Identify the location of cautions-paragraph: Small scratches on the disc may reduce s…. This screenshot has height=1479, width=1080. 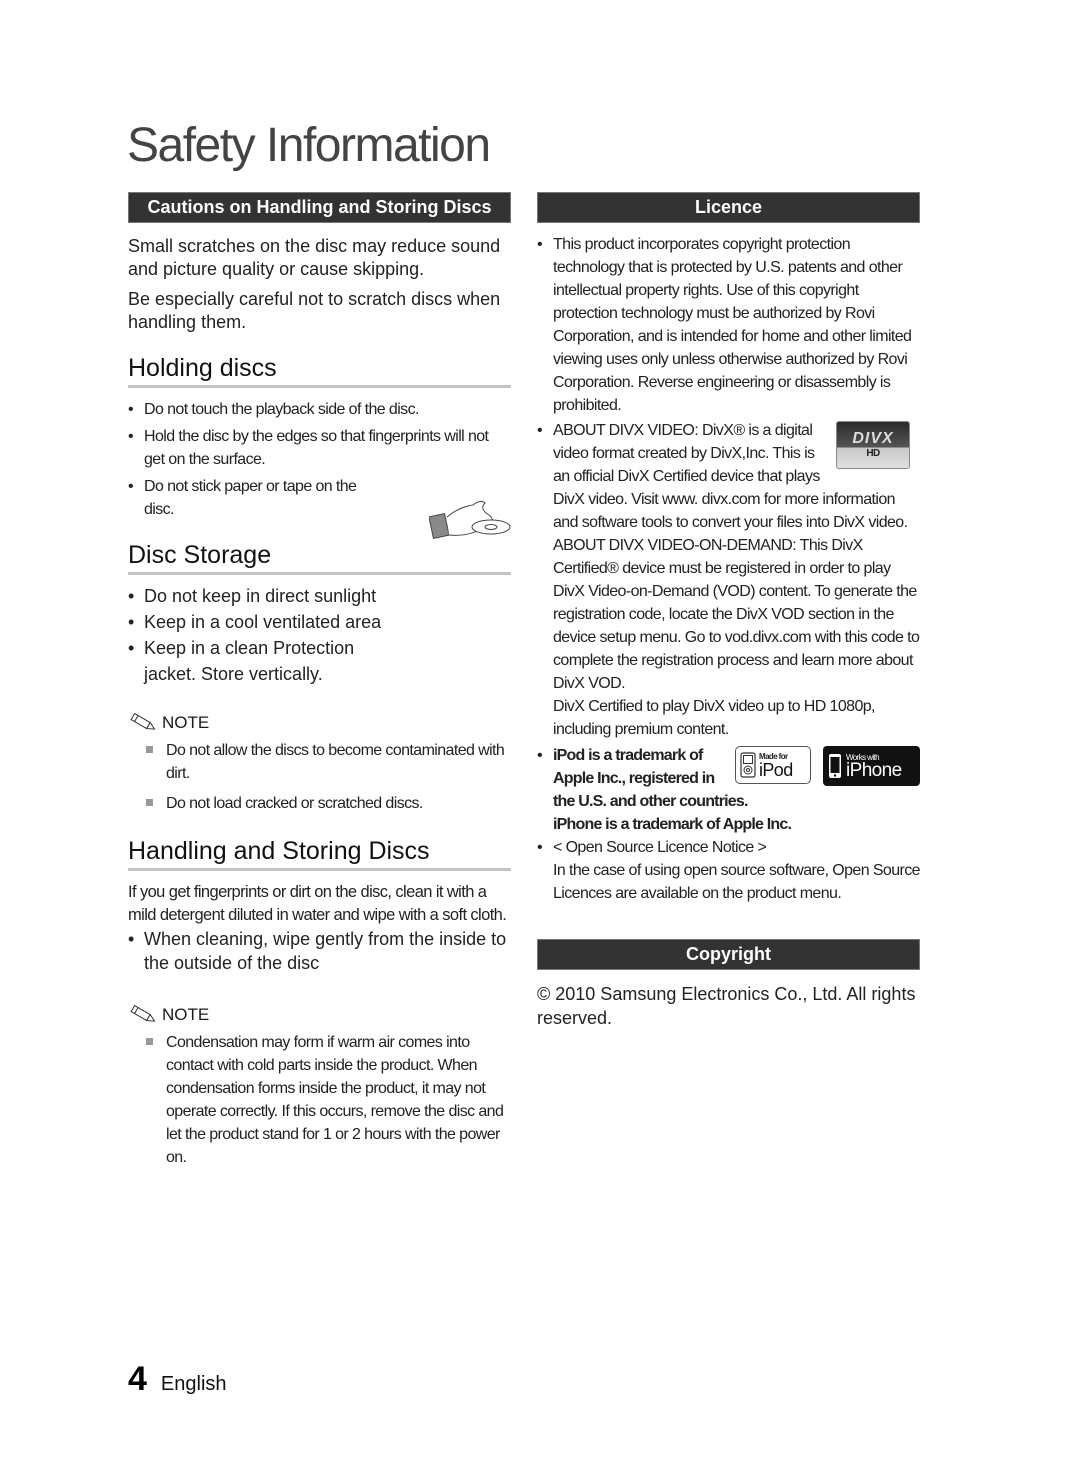
(314, 257).